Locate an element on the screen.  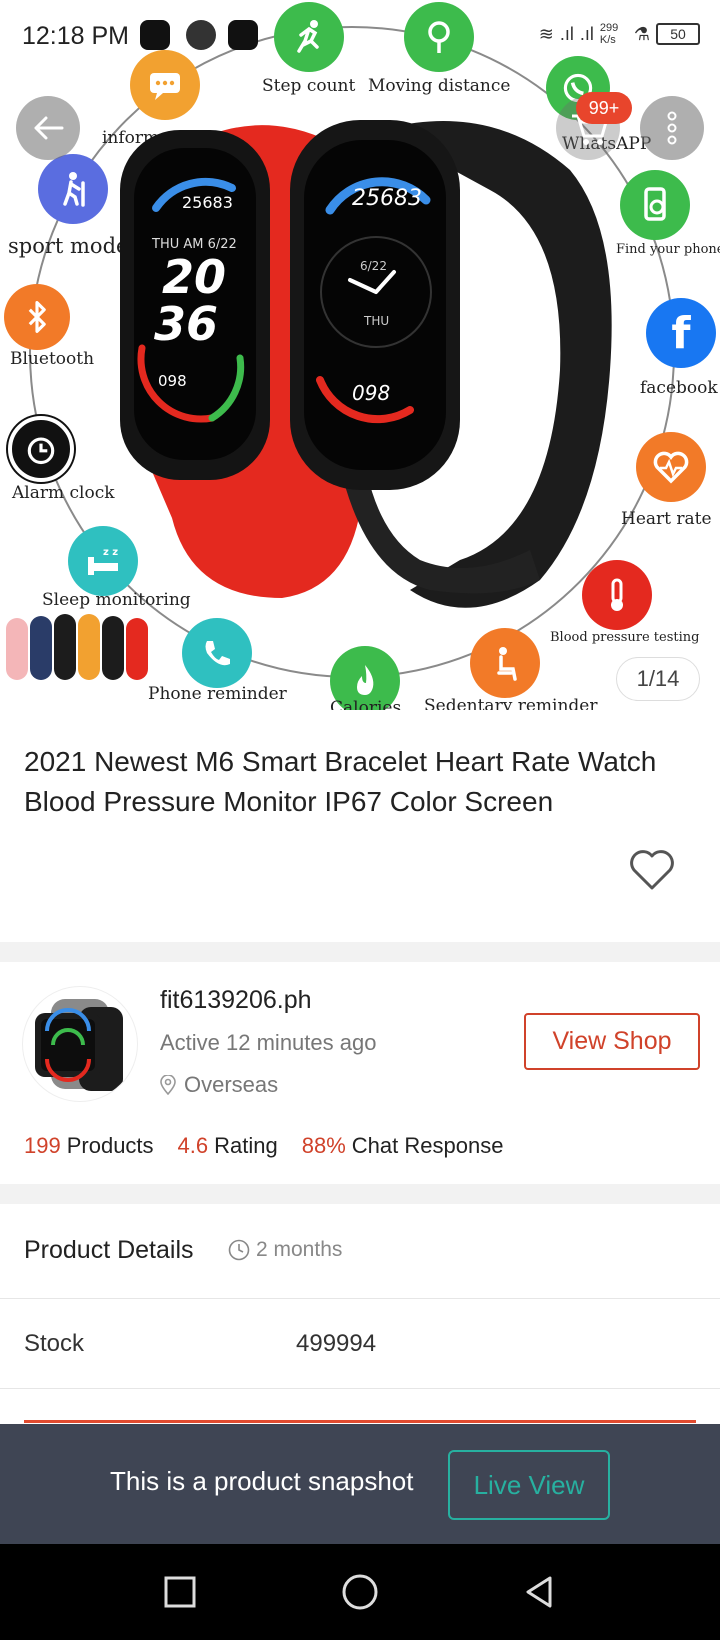
right-watch-day: THU is located at coordinates (376, 321).